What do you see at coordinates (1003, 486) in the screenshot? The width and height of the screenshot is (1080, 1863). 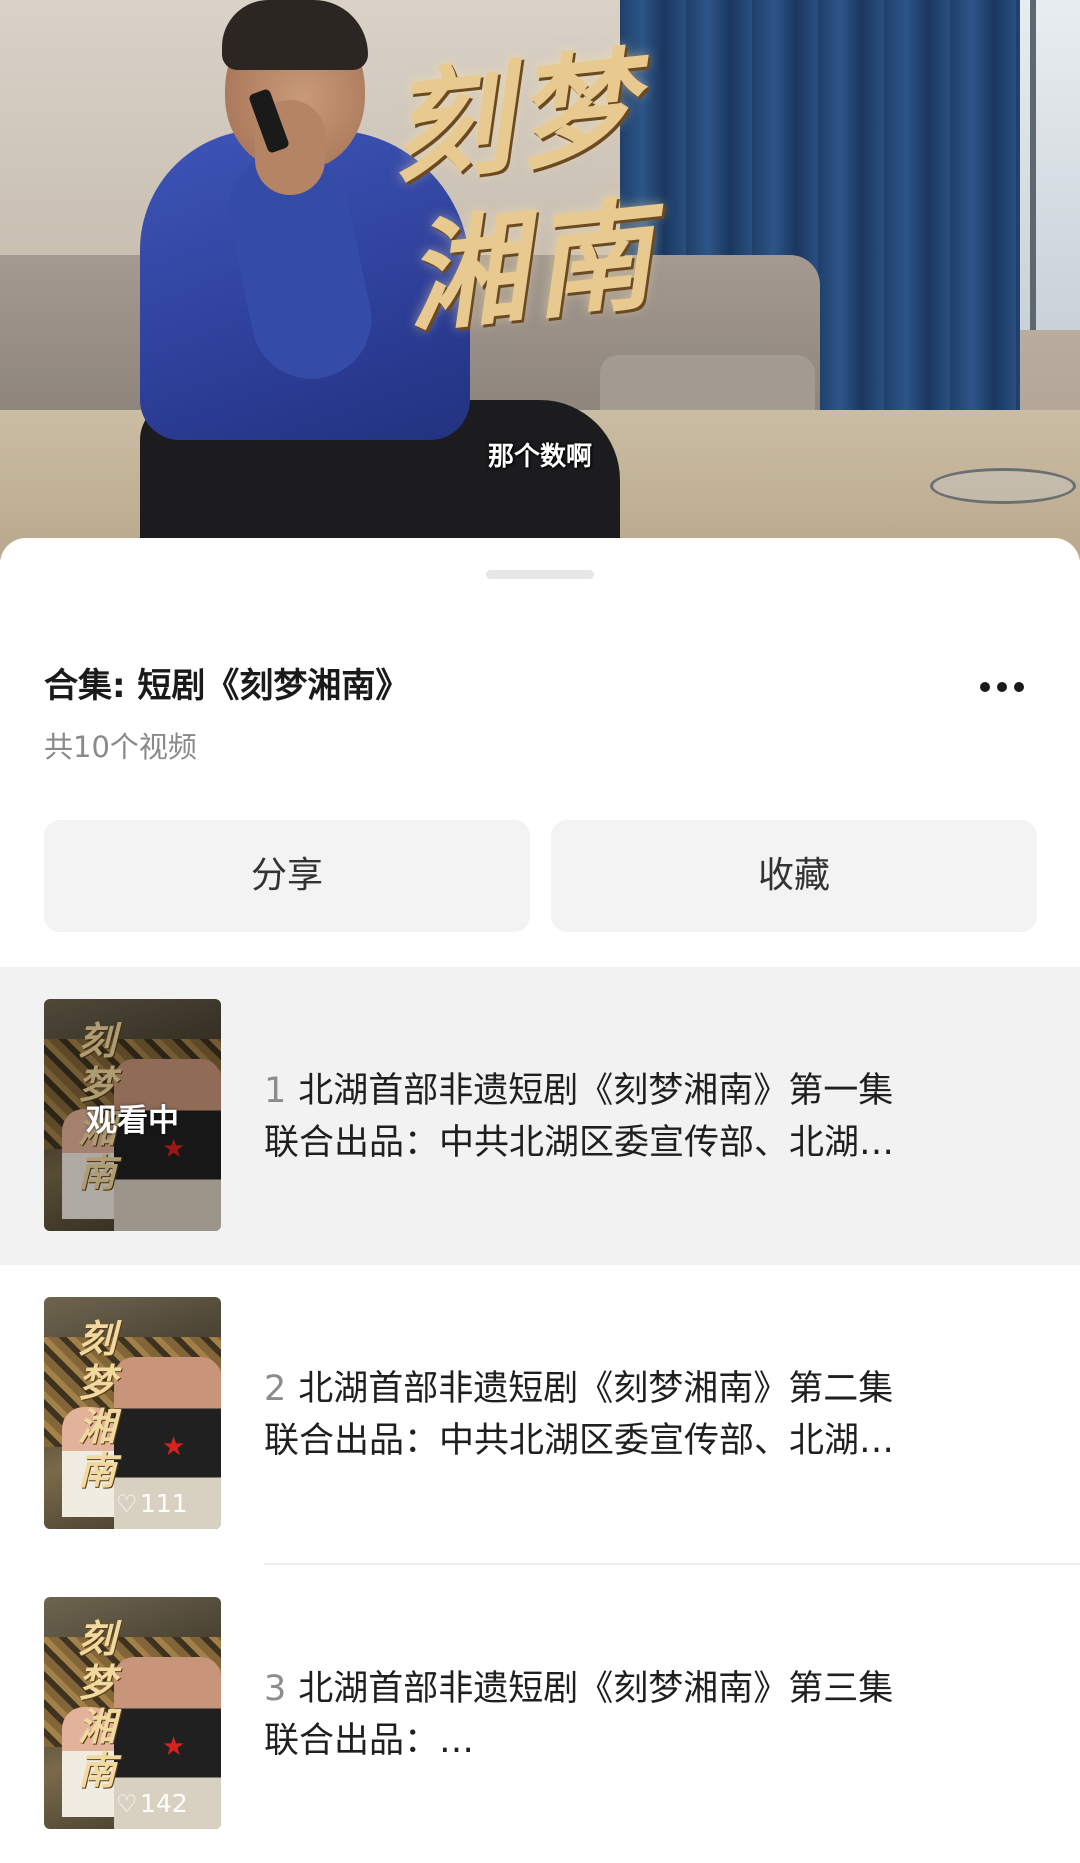 I see `video-side-prop` at bounding box center [1003, 486].